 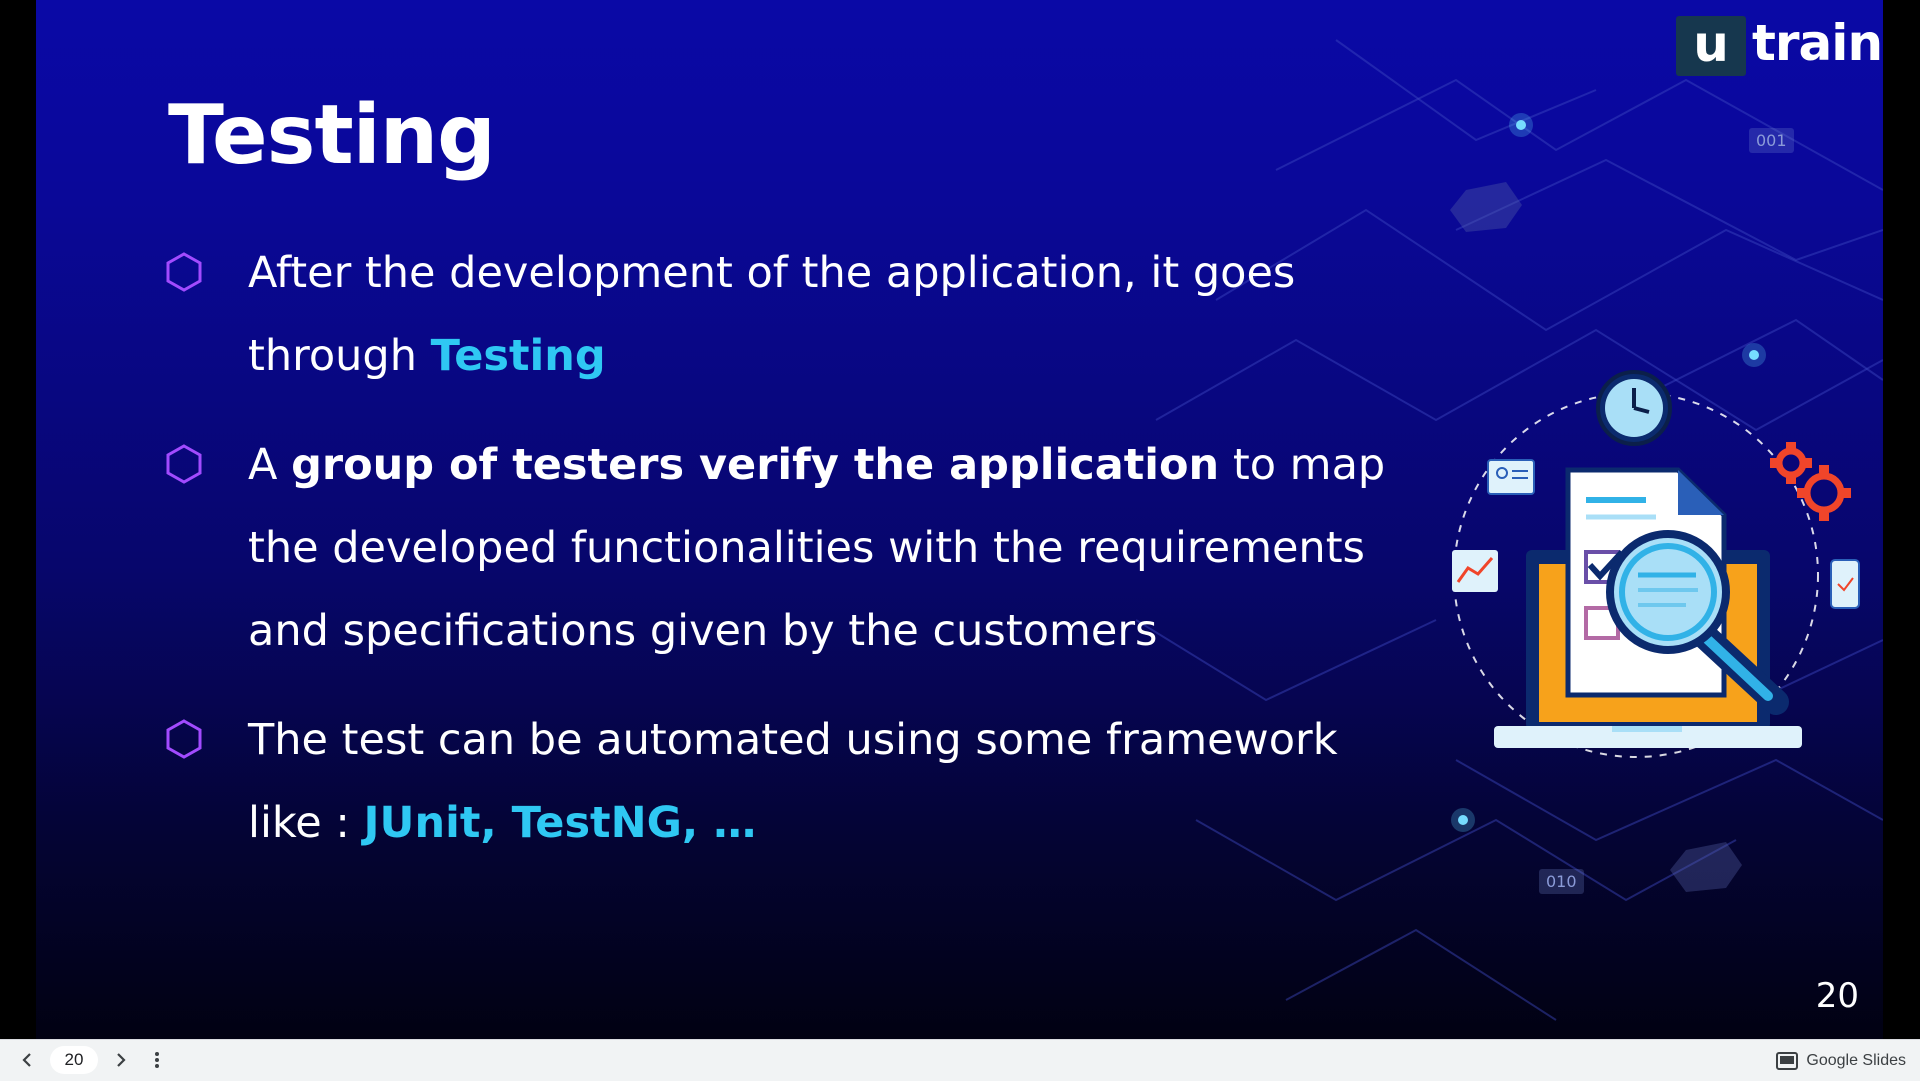 I want to click on logo-train: train, so click(x=1817, y=43).